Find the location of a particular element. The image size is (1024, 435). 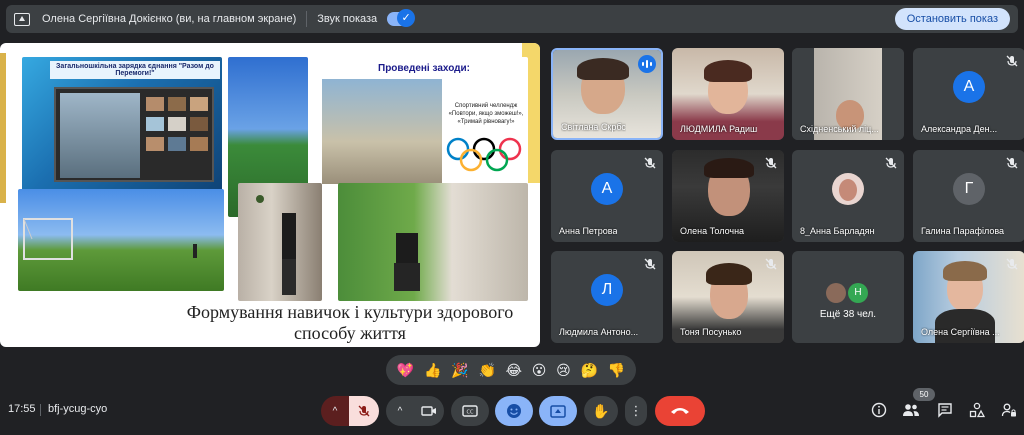

more-options-button: ⋮ is located at coordinates (636, 411).